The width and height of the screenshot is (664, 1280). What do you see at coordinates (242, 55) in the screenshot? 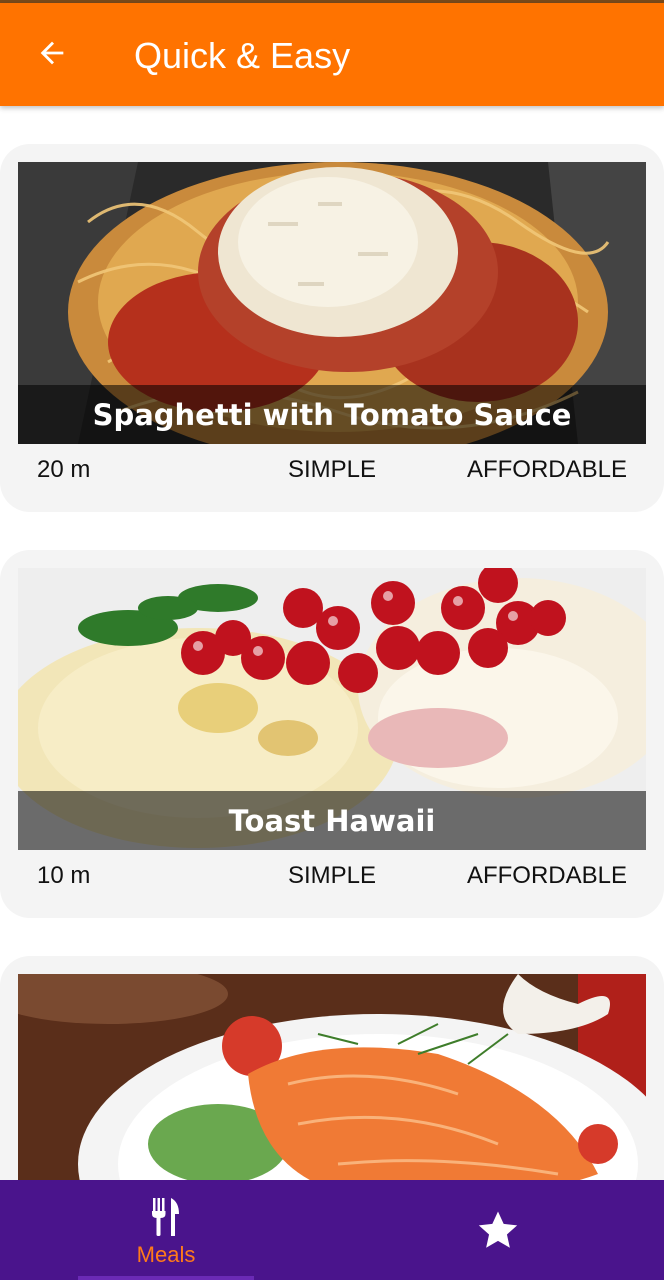
I see `page-title: Quick & Easy` at bounding box center [242, 55].